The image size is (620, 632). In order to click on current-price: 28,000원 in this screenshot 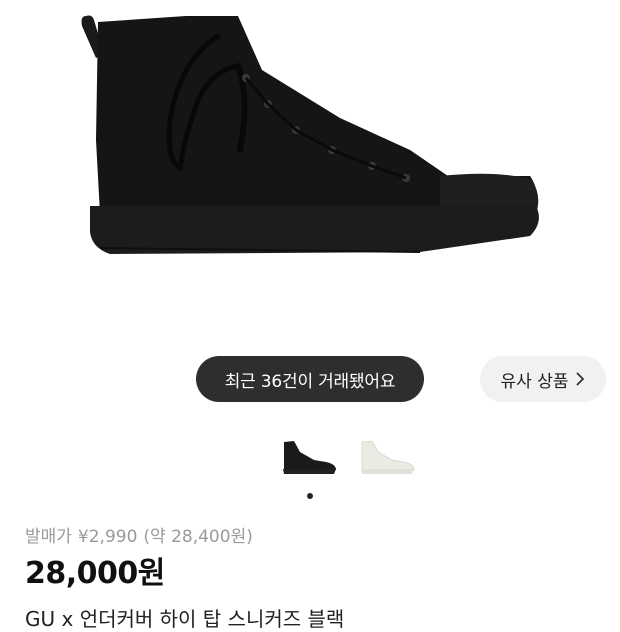, I will do `click(95, 573)`.